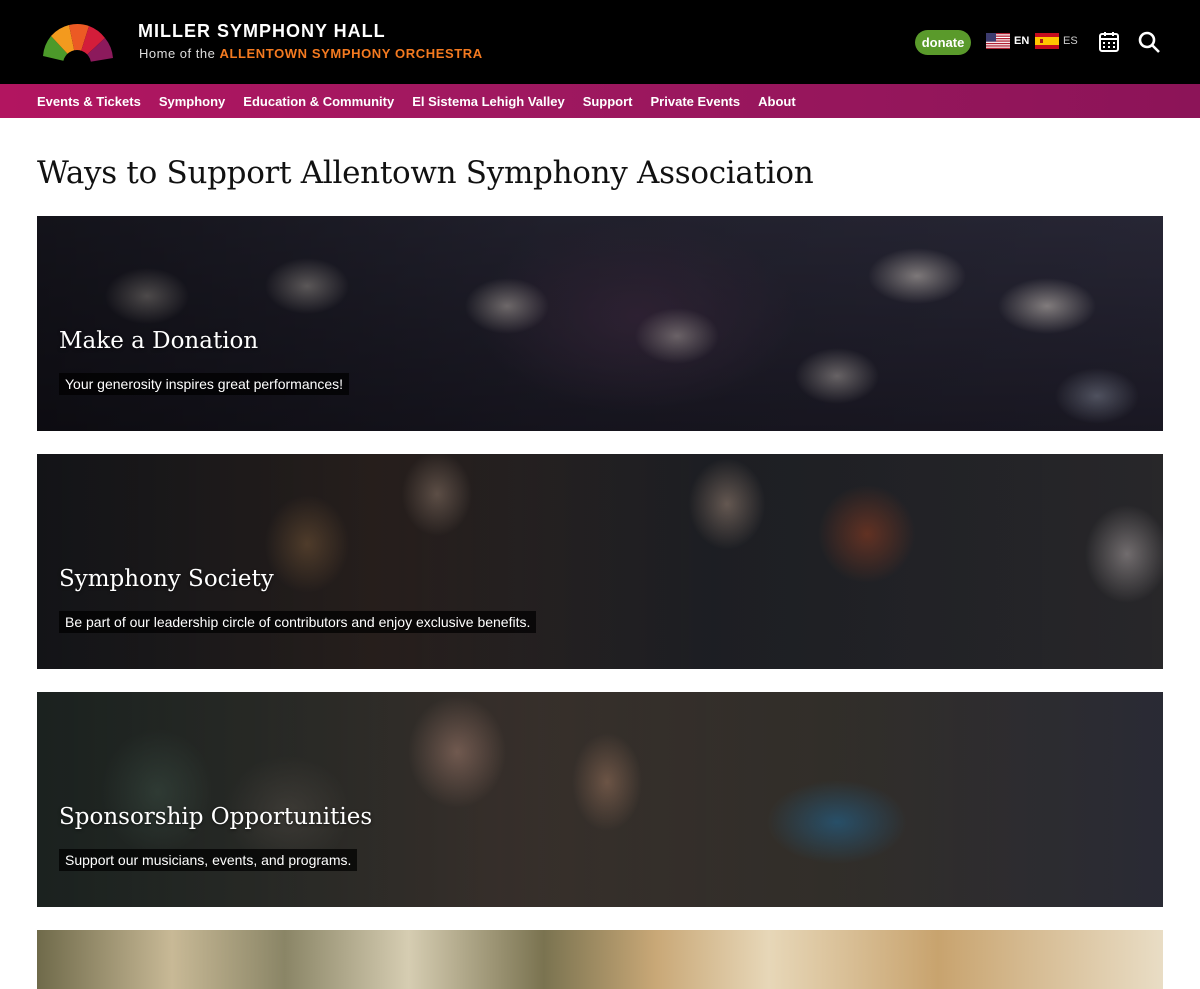 The image size is (1200, 989). I want to click on language-en: EN, so click(1007, 41).